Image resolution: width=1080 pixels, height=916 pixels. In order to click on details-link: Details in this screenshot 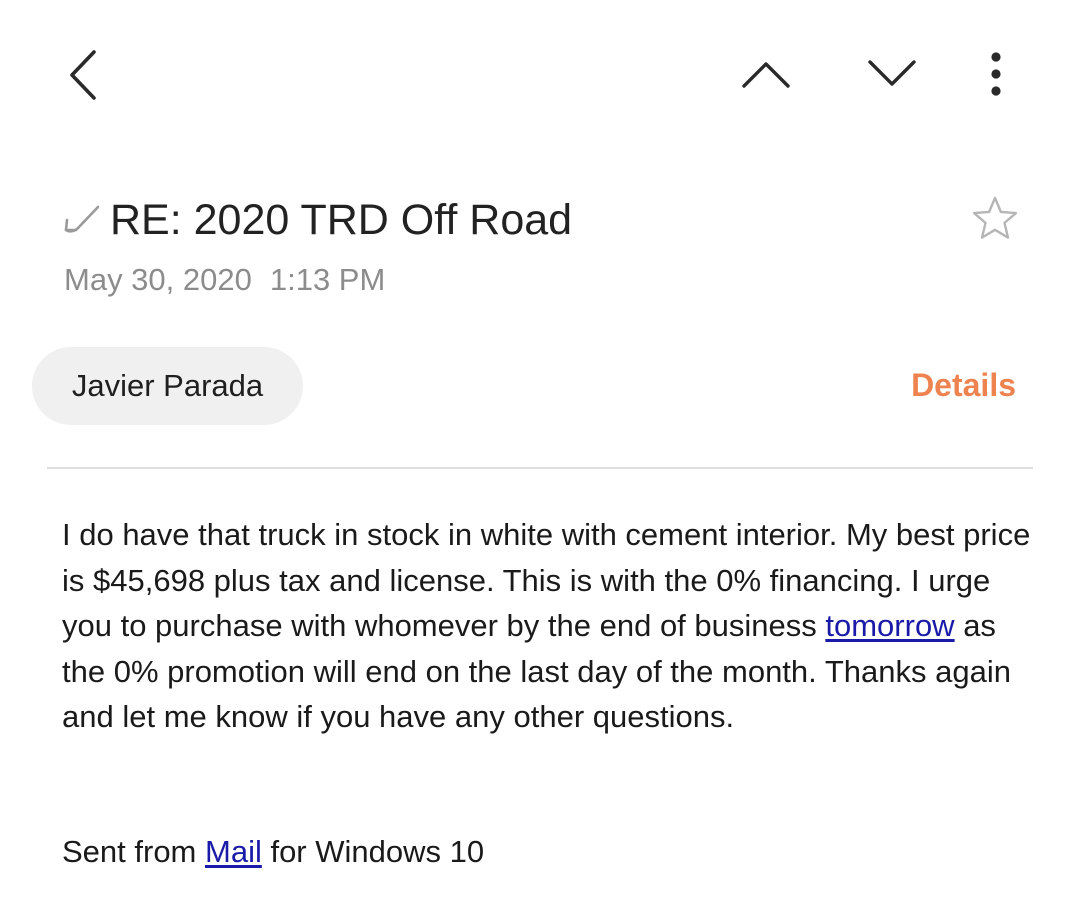, I will do `click(963, 385)`.